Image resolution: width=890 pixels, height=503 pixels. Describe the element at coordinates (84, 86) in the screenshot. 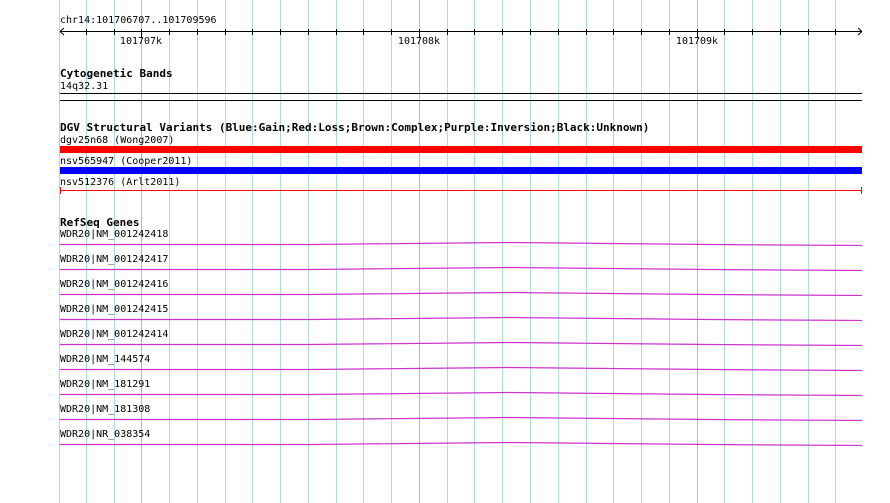

I see `cytoband-label: 14q32.31` at that location.